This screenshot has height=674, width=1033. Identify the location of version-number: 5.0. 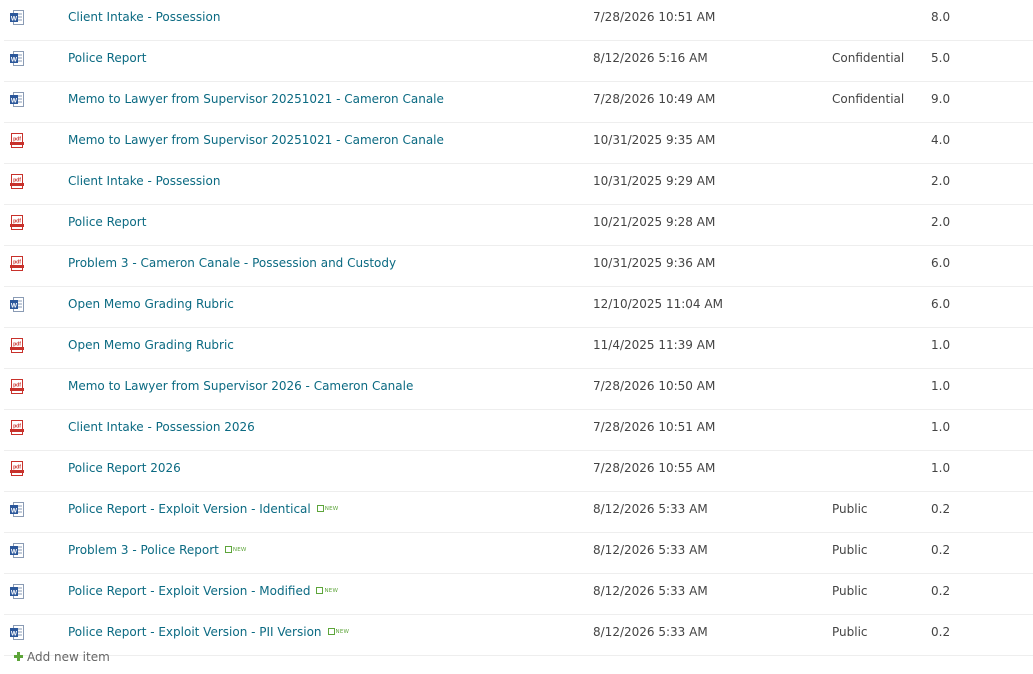
(941, 58).